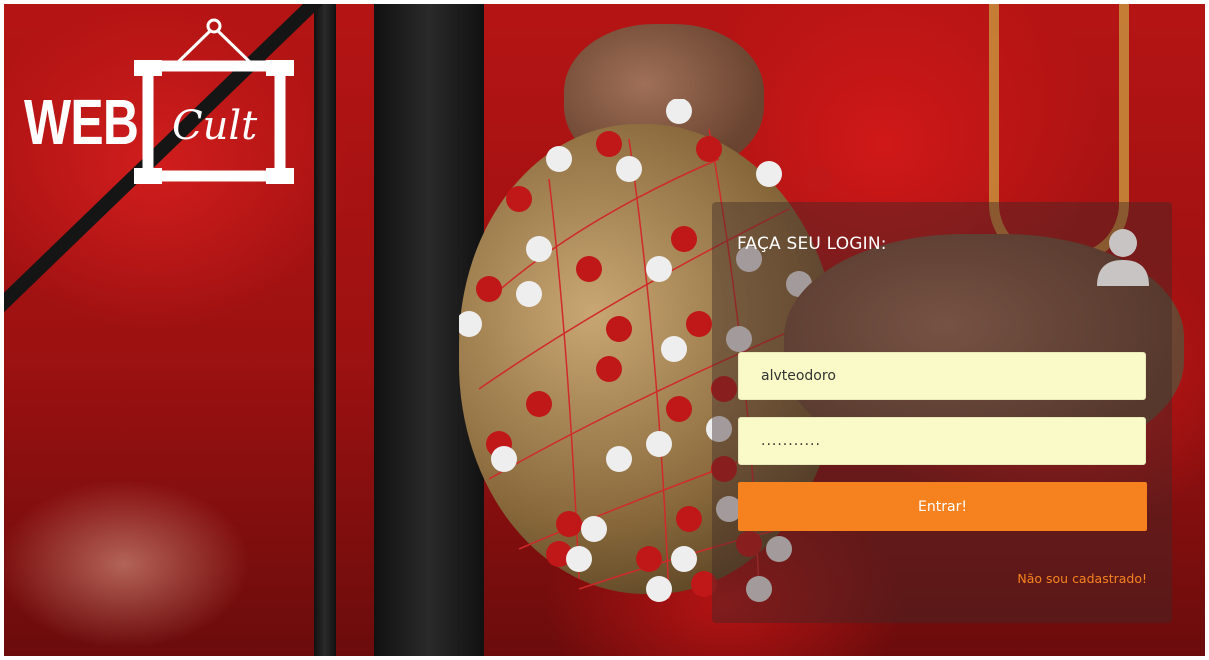  What do you see at coordinates (942, 441) in the screenshot?
I see `password-input` at bounding box center [942, 441].